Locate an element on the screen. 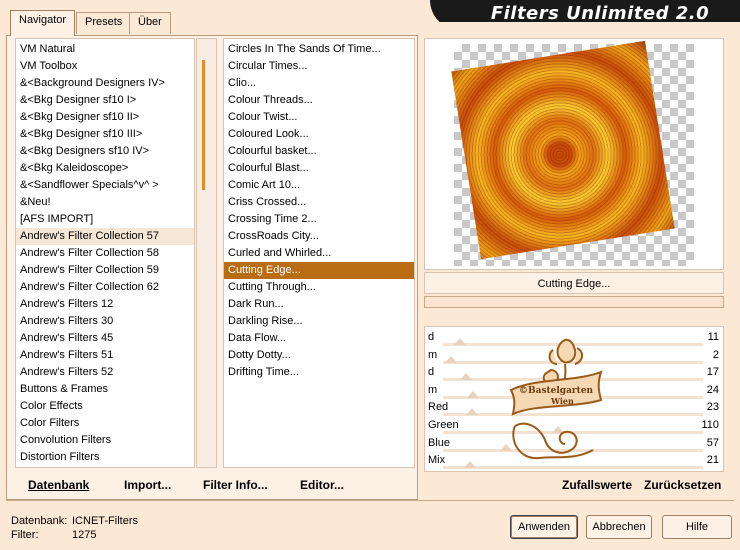 The width and height of the screenshot is (740, 550). watermark-logo: ©Bastelgarten Wien is located at coordinates (556, 399).